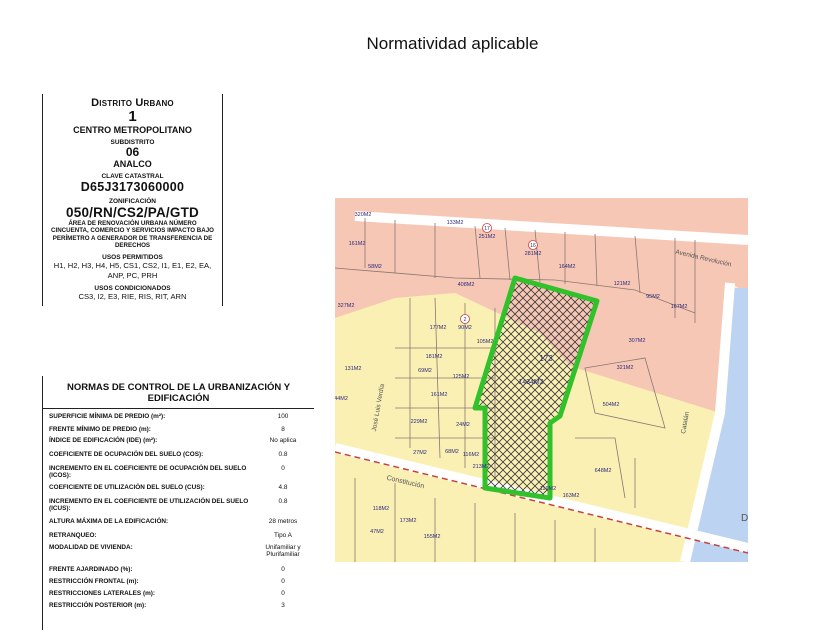 The width and height of the screenshot is (840, 630). Describe the element at coordinates (73, 535) in the screenshot. I see `norm-label: RETRANQUEO:` at that location.